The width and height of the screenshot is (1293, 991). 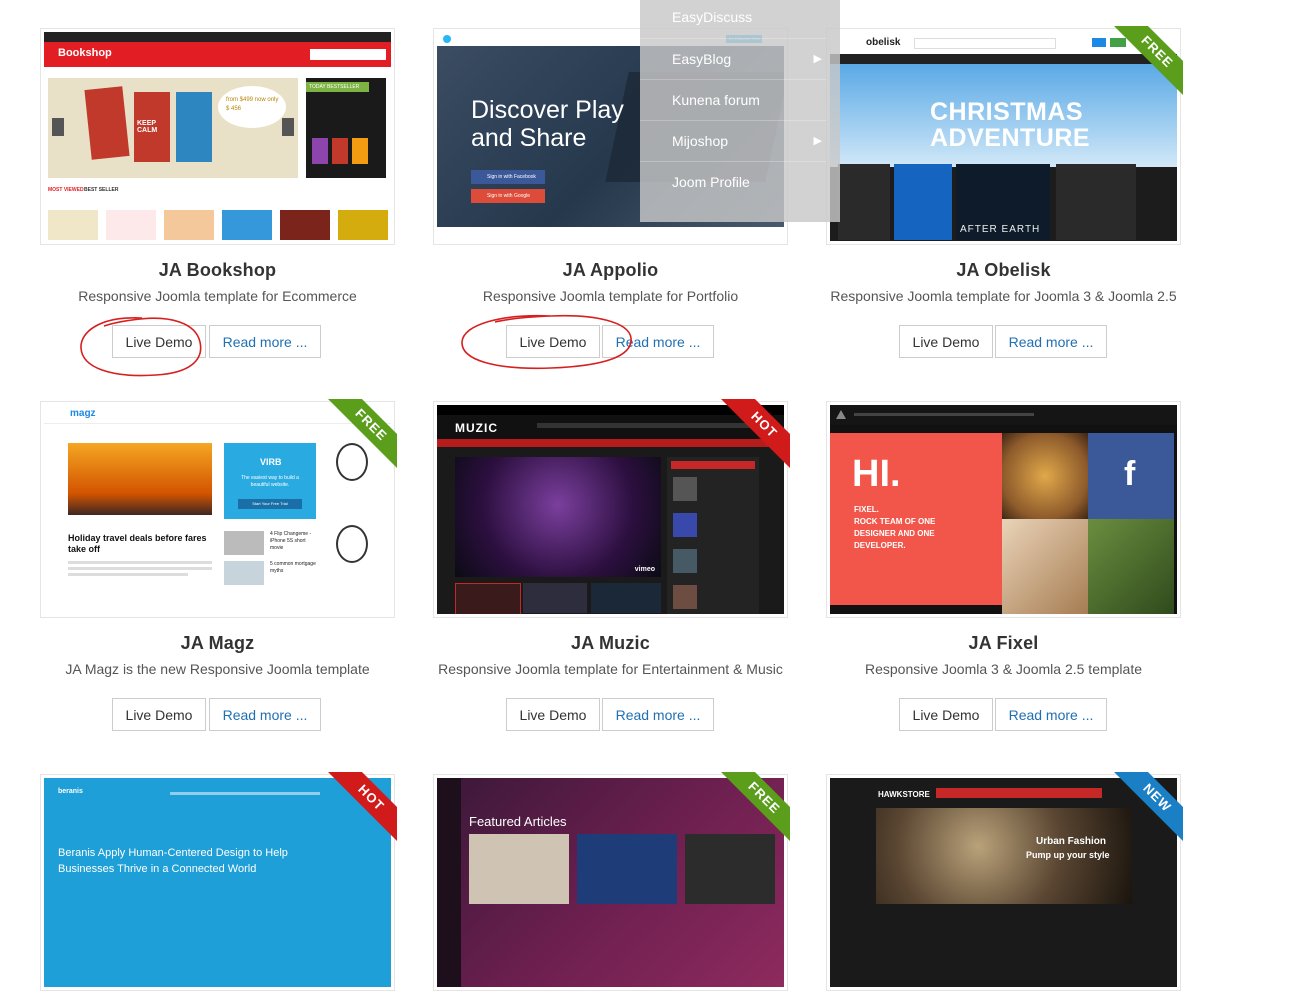 What do you see at coordinates (894, 533) in the screenshot?
I see `fixel-line-3: DESIGNER AND ONE` at bounding box center [894, 533].